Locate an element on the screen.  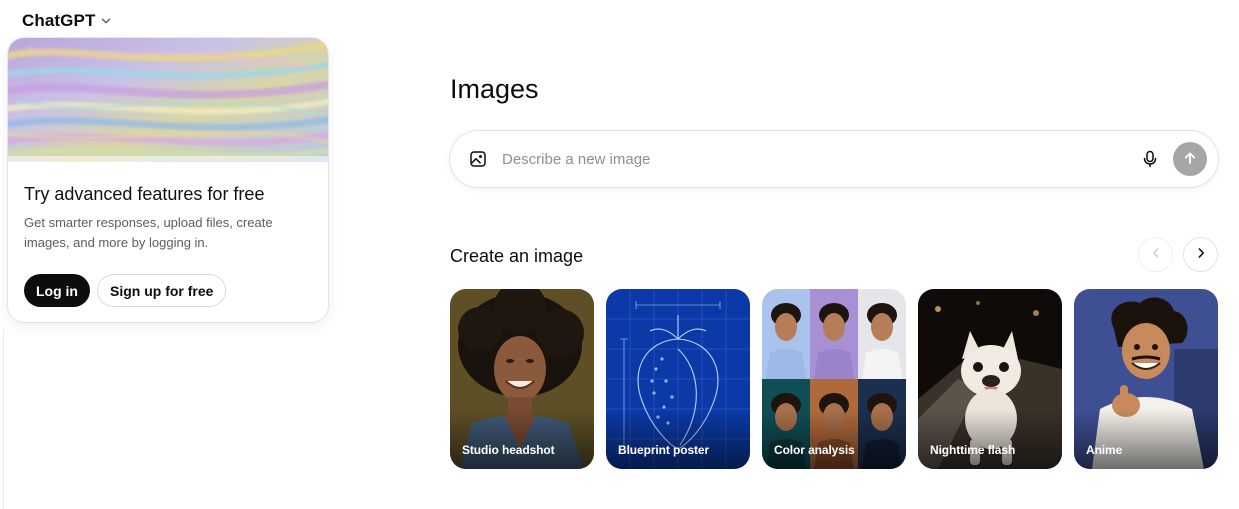
style-card-label: Studio headshot is located at coordinates (508, 450).